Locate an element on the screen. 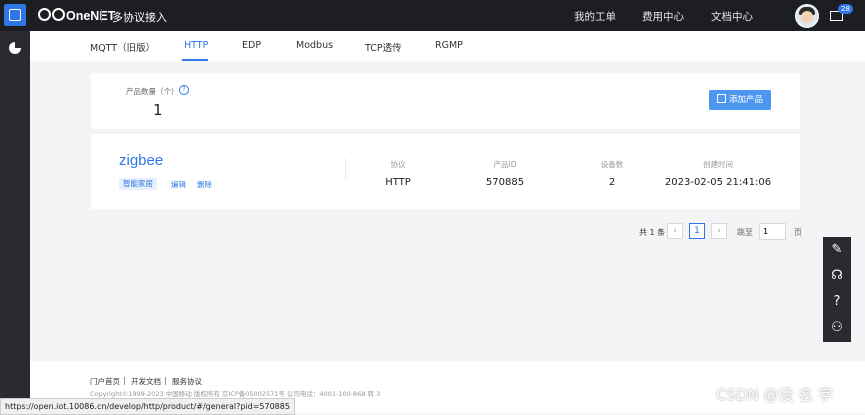  device-count-header: 设备数 is located at coordinates (612, 164).